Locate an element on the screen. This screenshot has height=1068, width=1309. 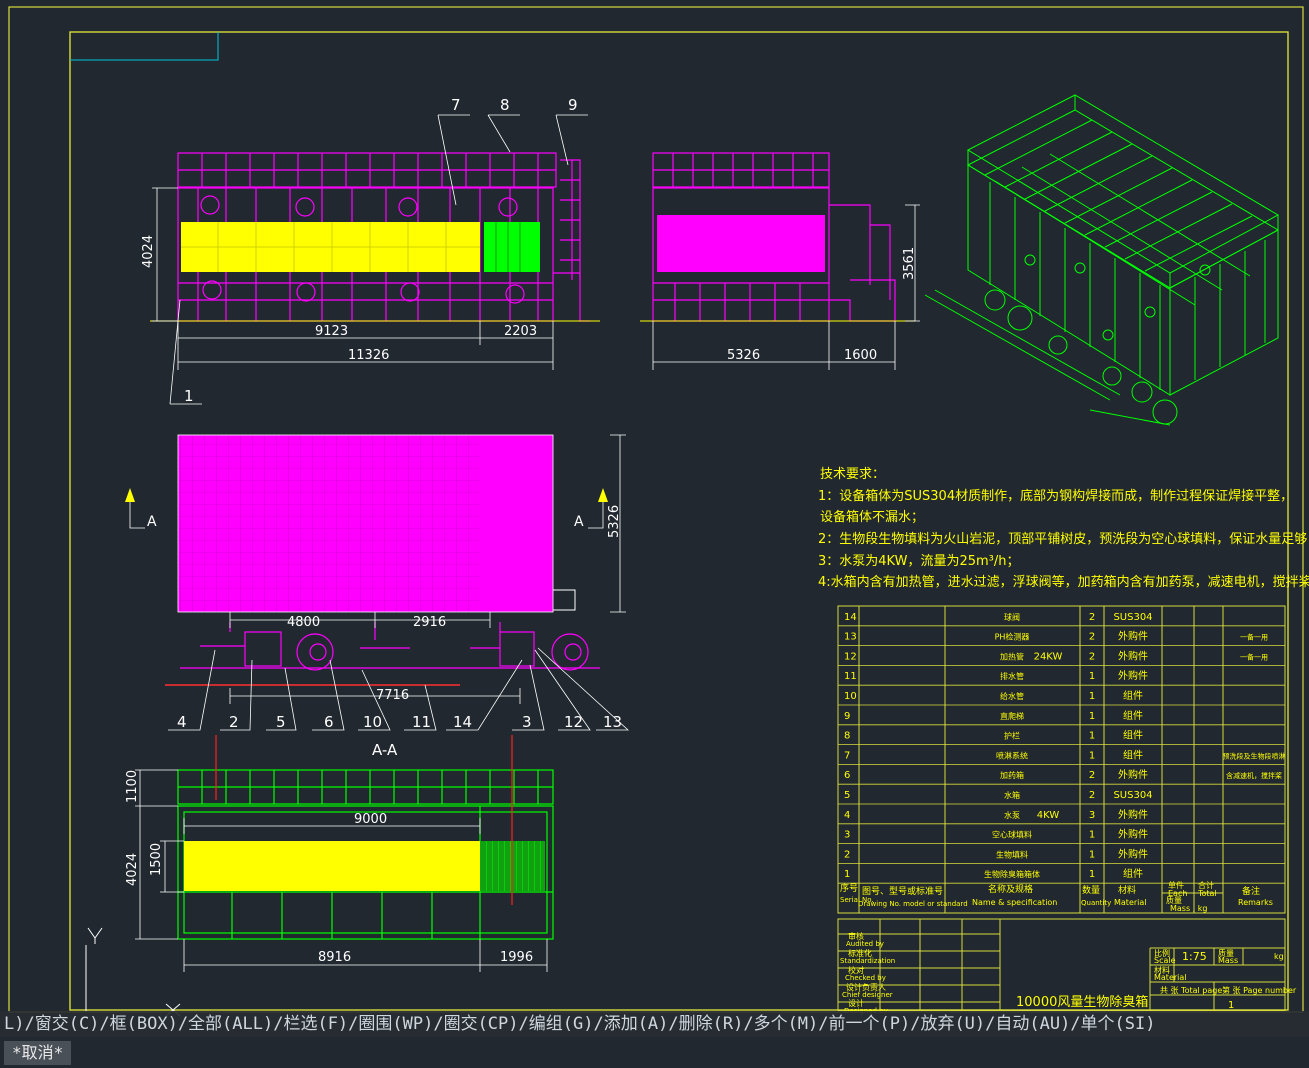
bom-cell-no: 2 is located at coordinates (847, 854).